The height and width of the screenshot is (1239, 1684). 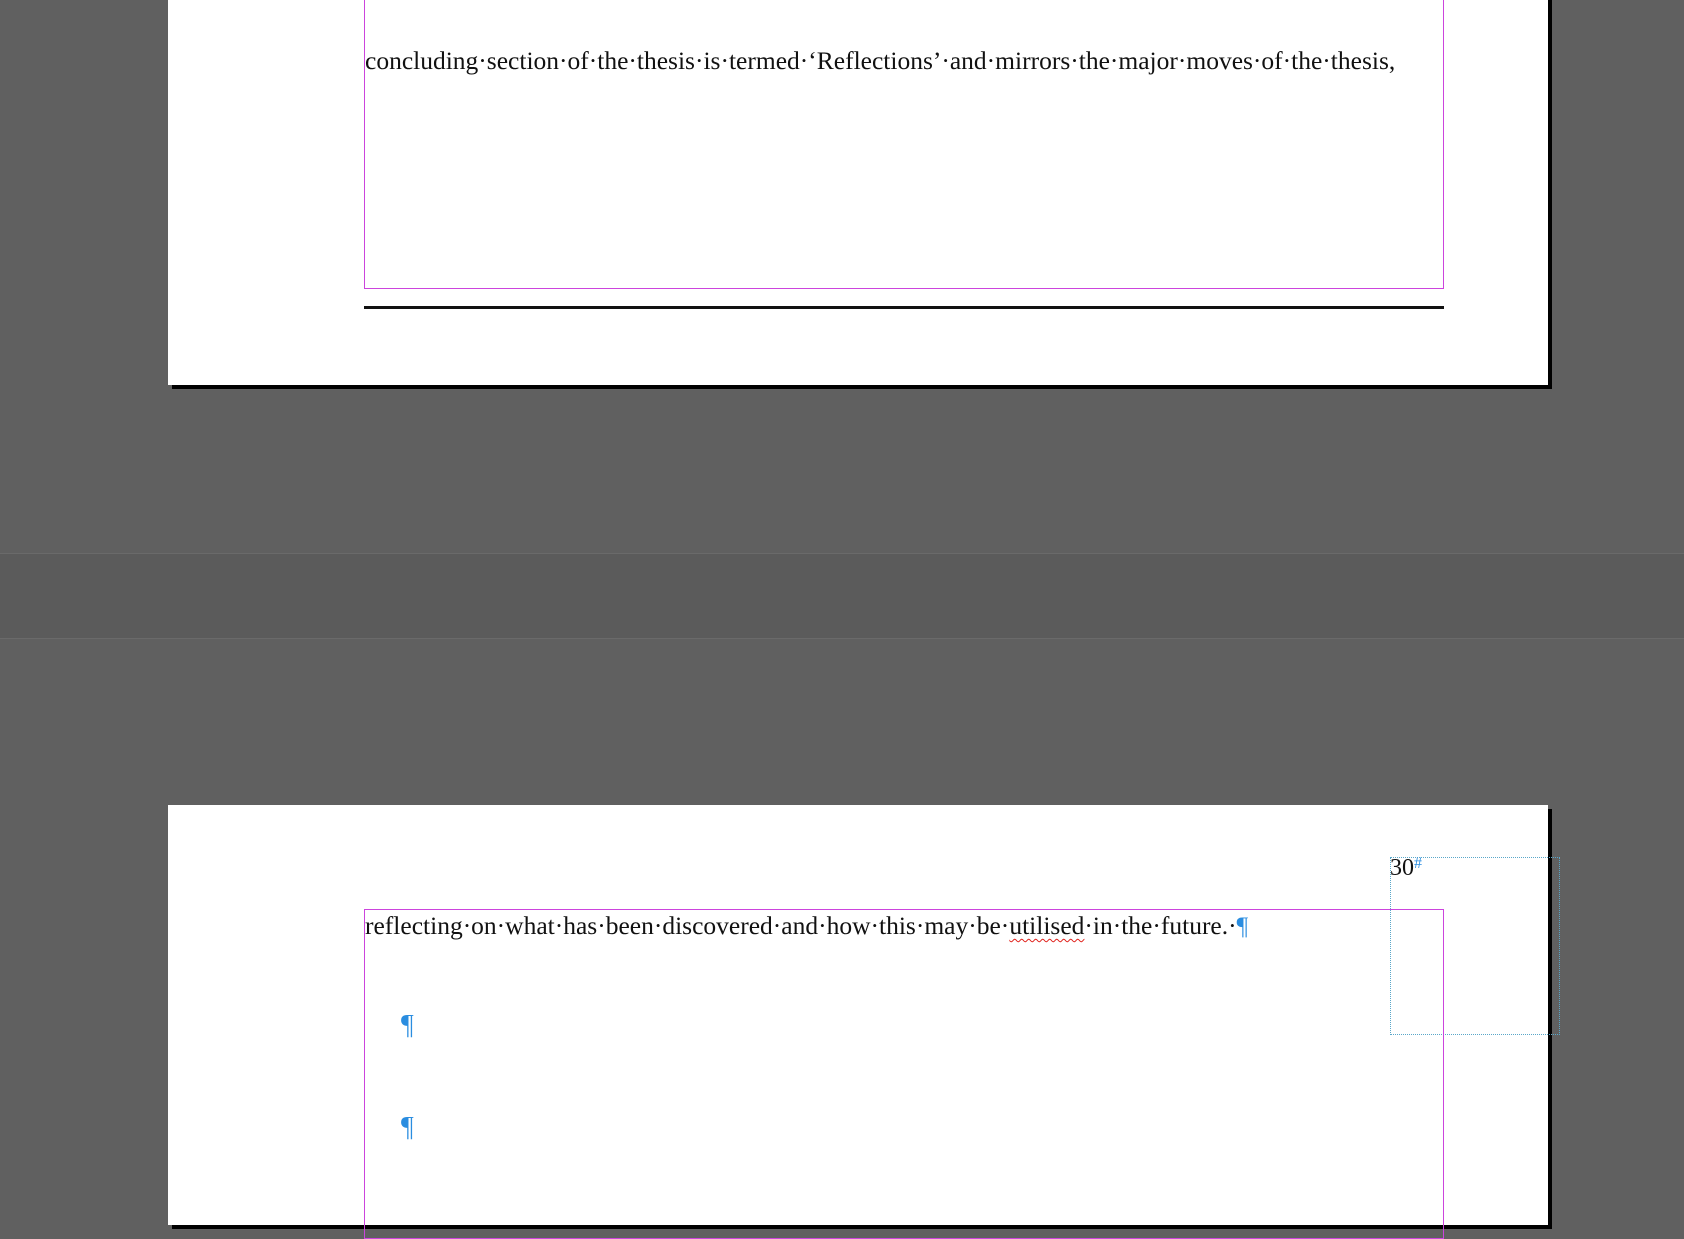 I want to click on page-number-marker: #, so click(x=1418, y=863).